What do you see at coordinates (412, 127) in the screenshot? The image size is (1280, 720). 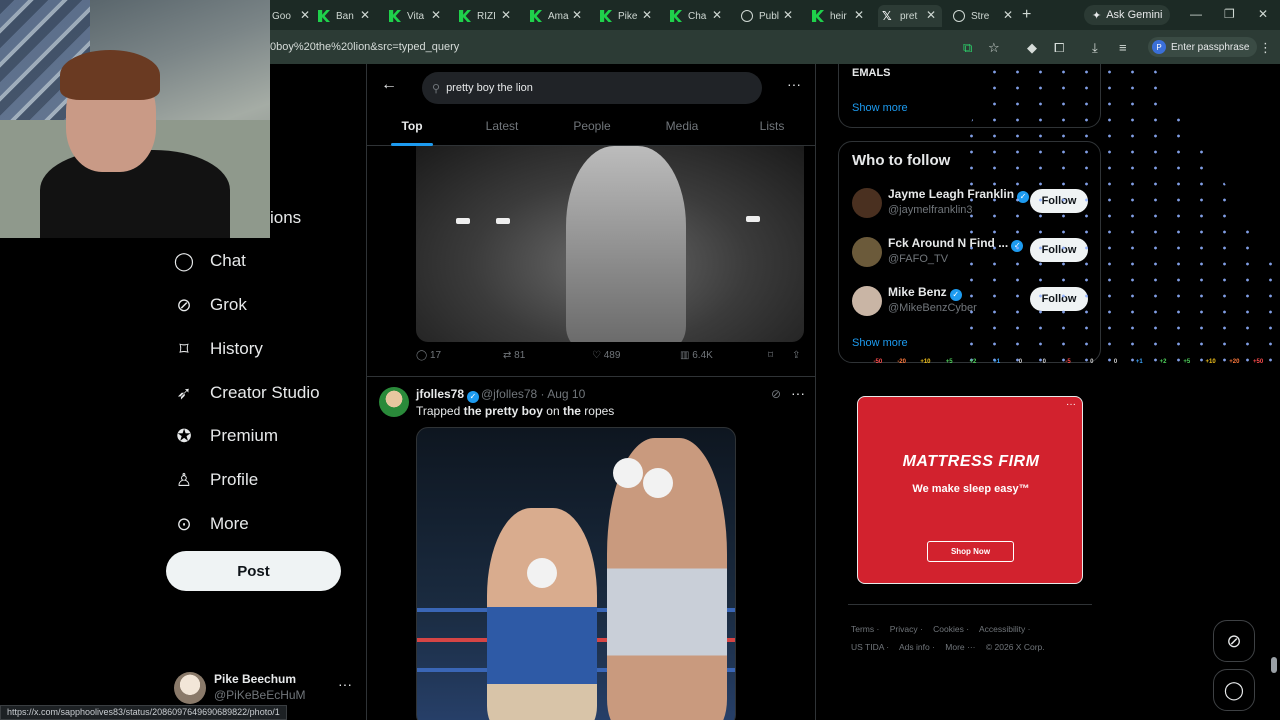 I see `tab-top: Top` at bounding box center [412, 127].